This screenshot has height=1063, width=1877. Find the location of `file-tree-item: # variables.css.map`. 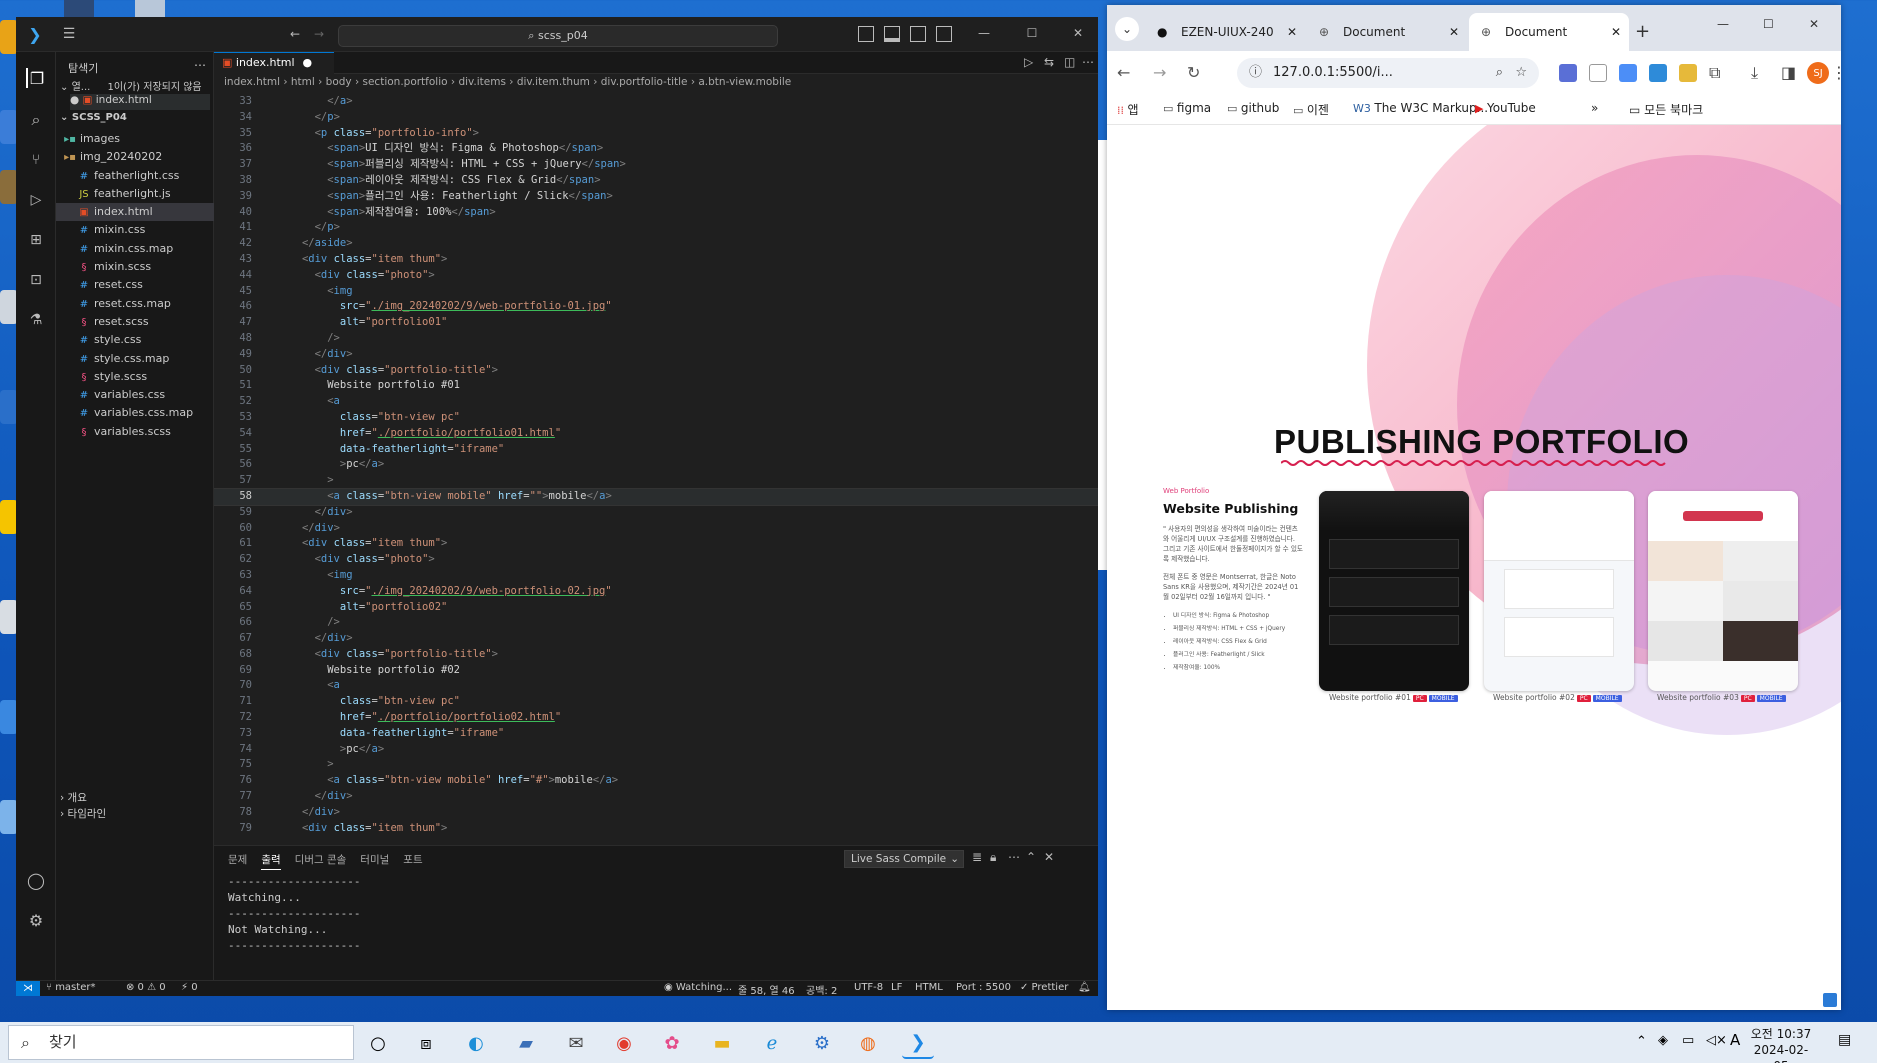

file-tree-item: # variables.css.map is located at coordinates (135, 413).